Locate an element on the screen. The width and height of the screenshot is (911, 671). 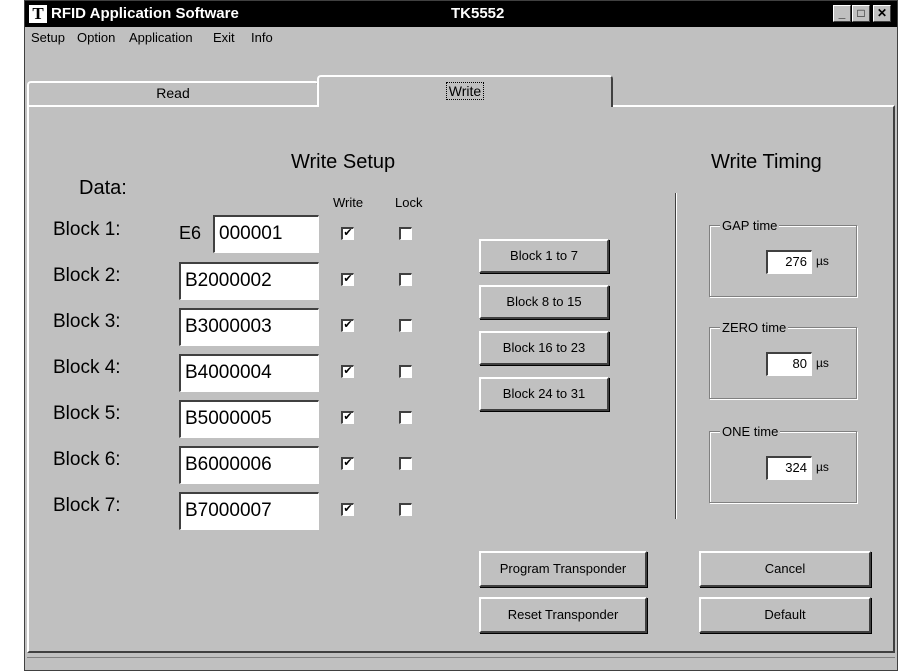
block-7-input: B7000007 is located at coordinates (249, 511).